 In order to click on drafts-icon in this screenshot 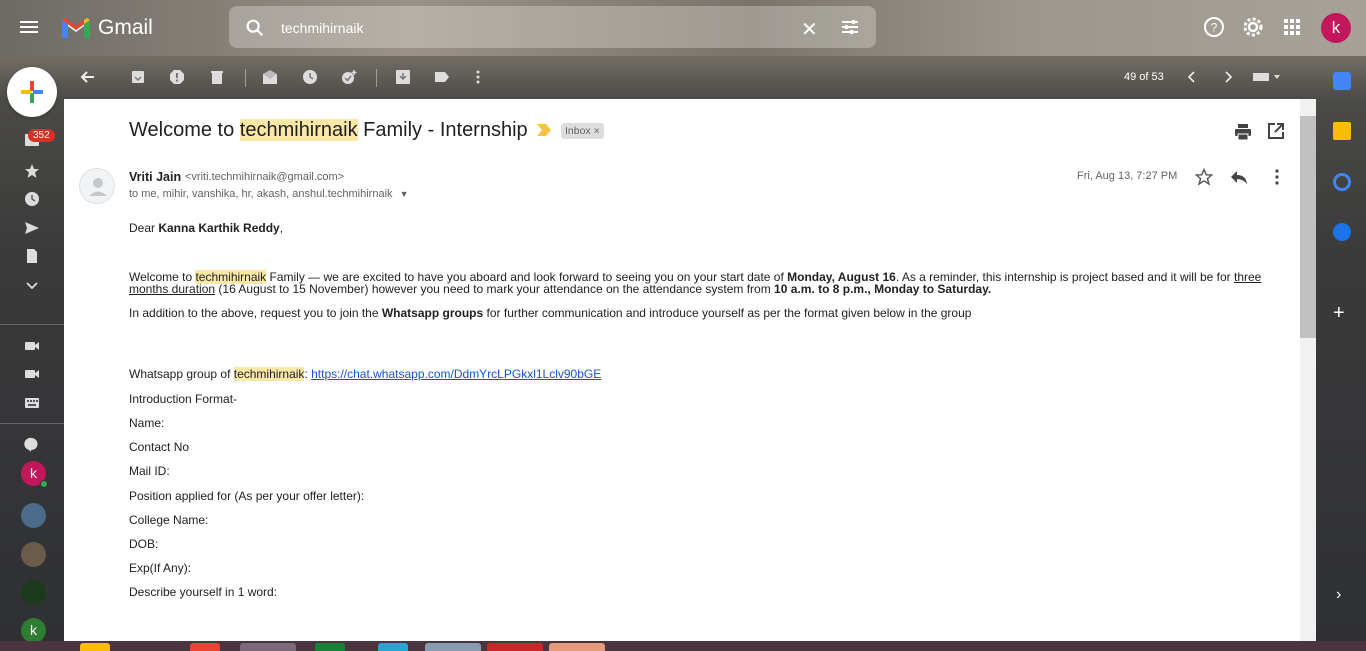, I will do `click(32, 256)`.